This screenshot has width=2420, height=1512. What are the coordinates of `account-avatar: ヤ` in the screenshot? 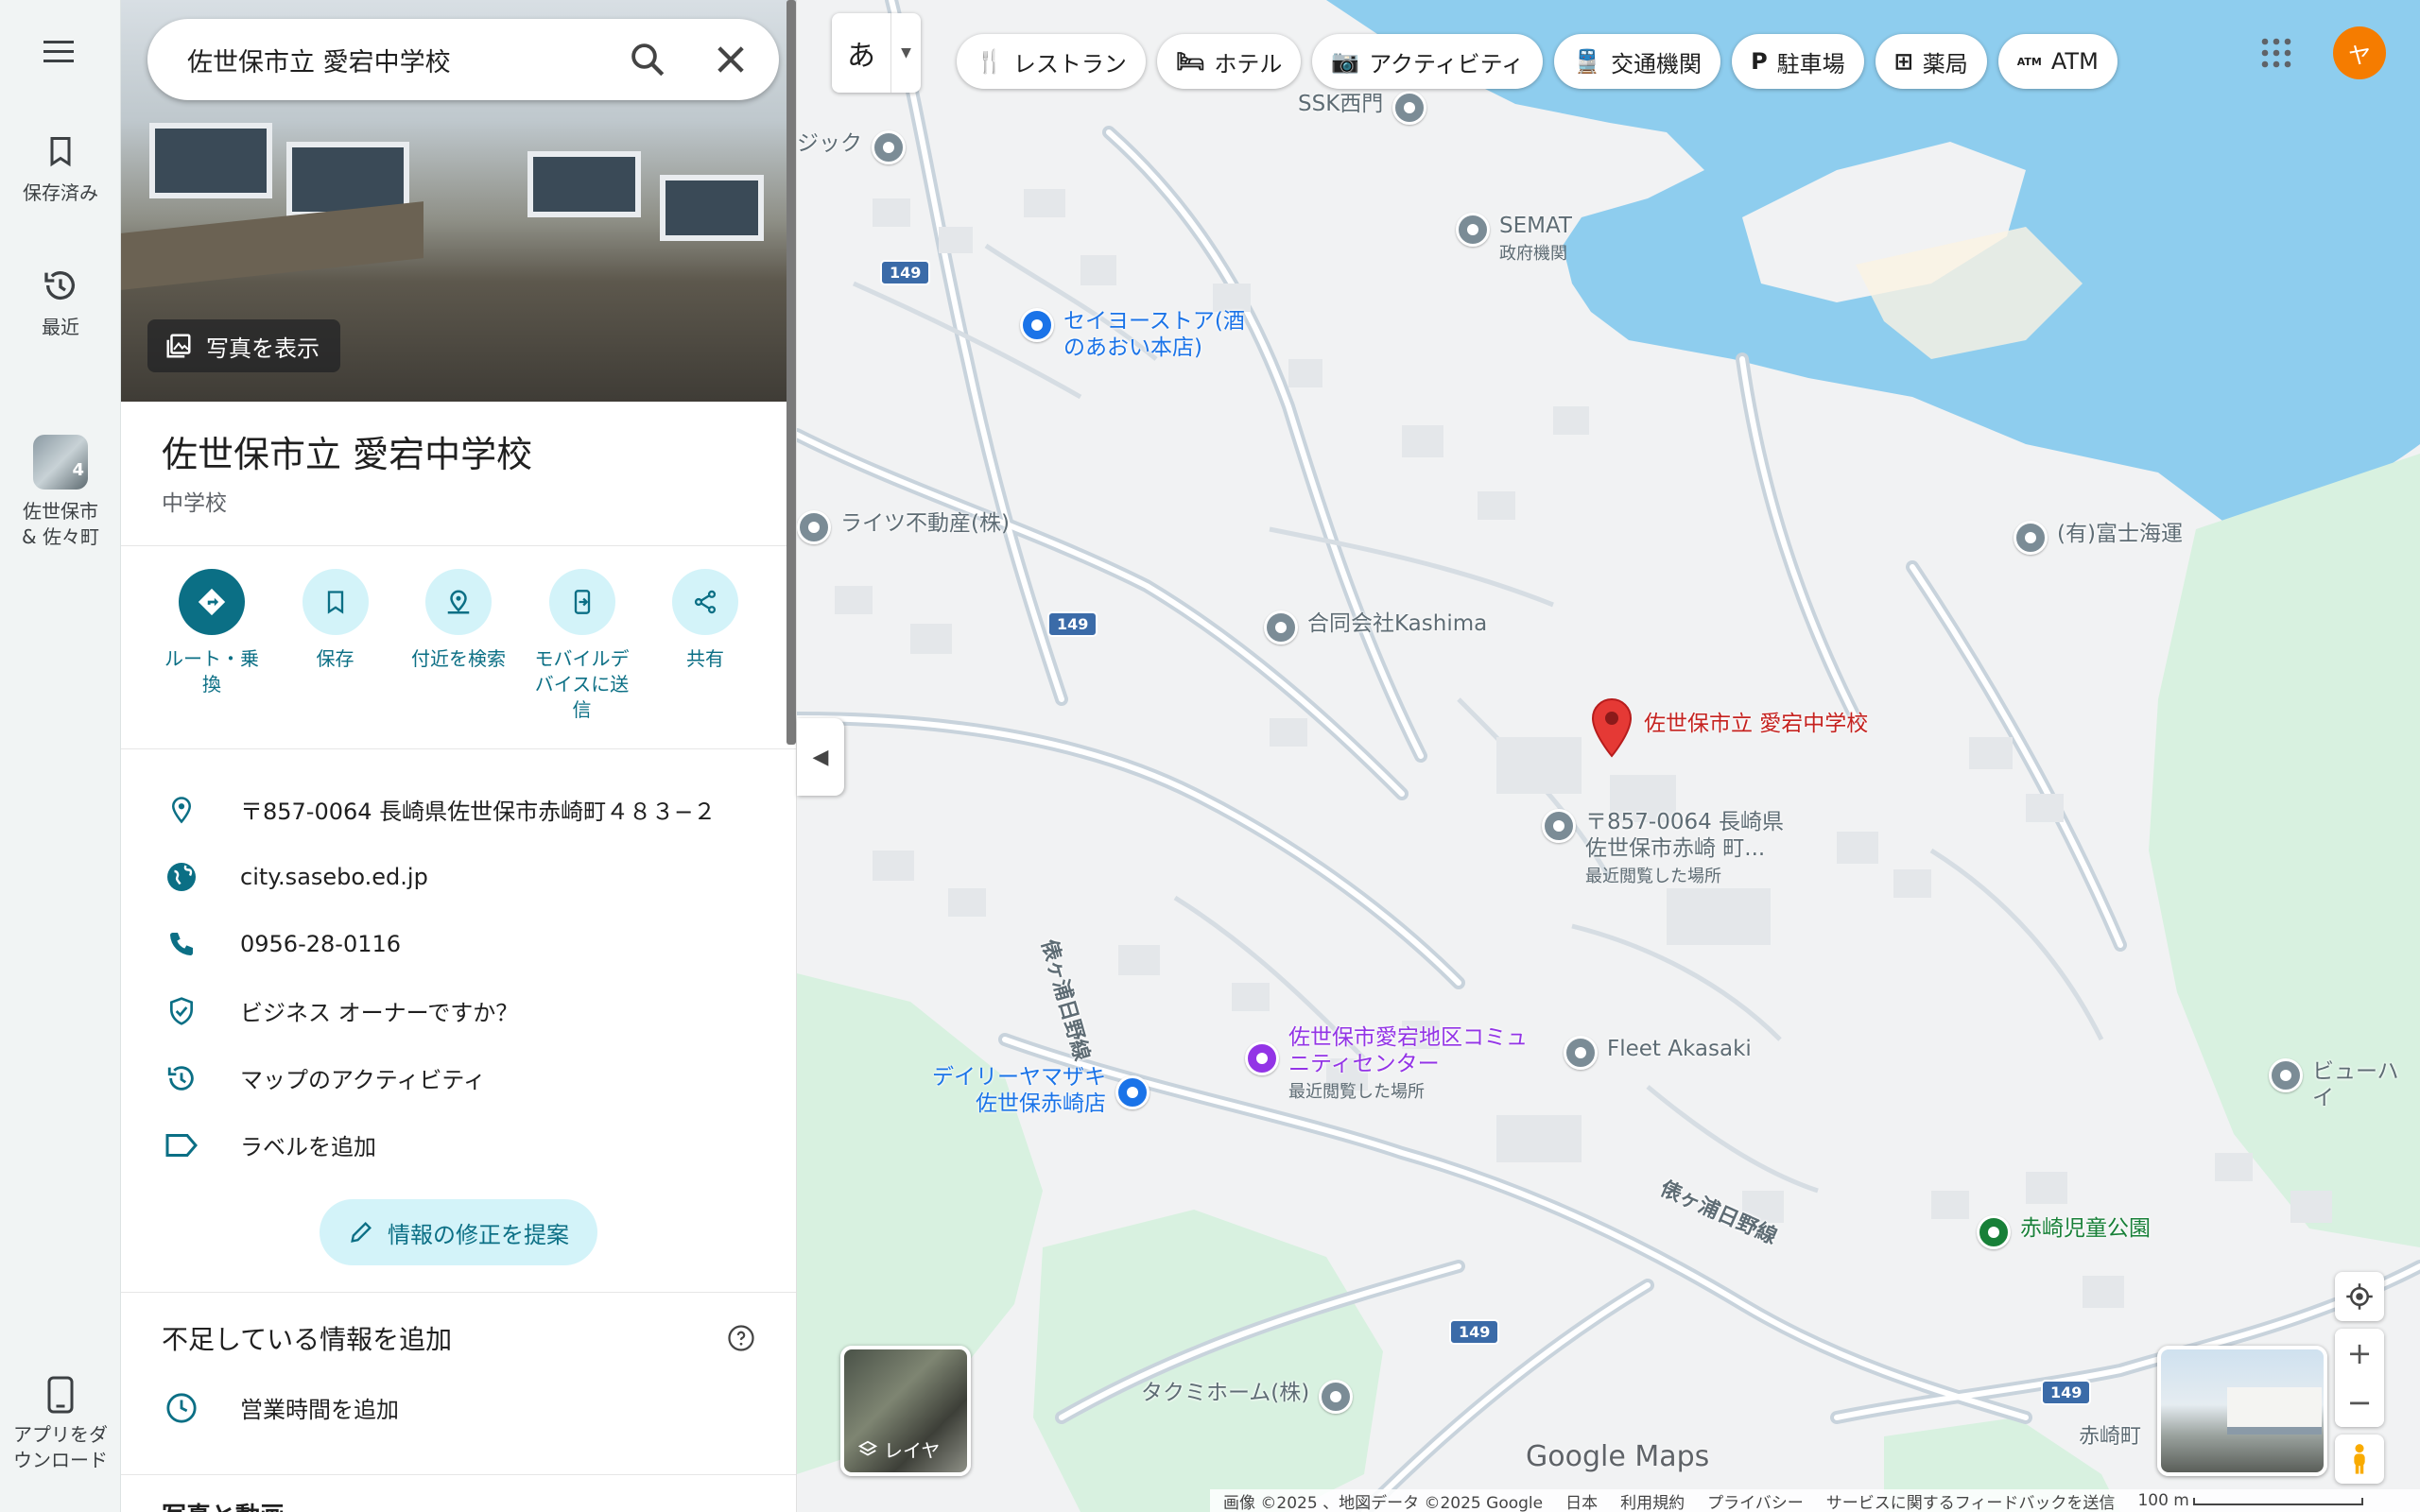 It's located at (2359, 52).